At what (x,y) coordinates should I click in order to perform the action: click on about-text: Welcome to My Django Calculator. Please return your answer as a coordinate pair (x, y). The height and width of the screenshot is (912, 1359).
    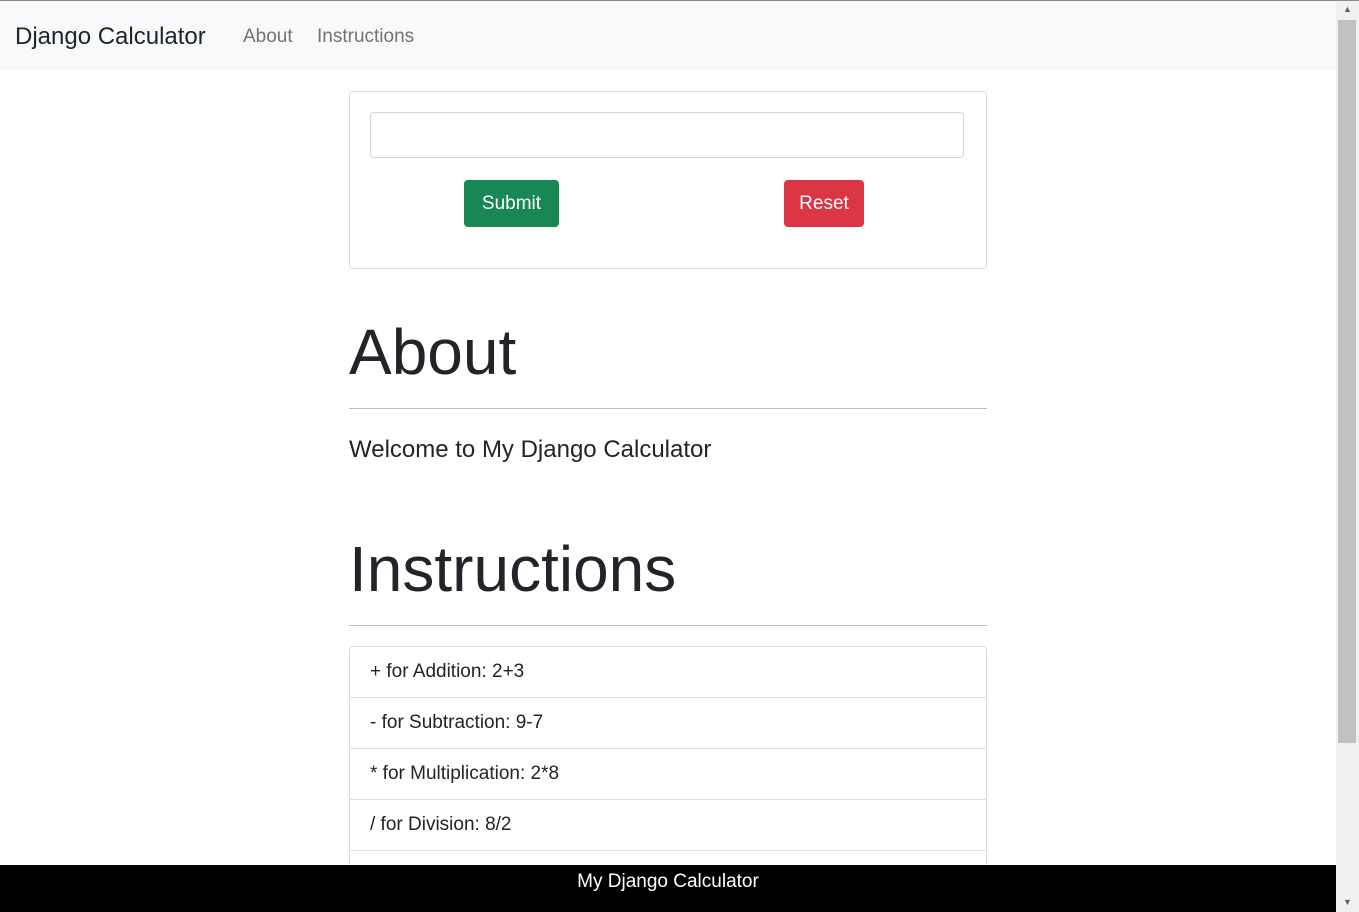
    Looking at the image, I should click on (530, 449).